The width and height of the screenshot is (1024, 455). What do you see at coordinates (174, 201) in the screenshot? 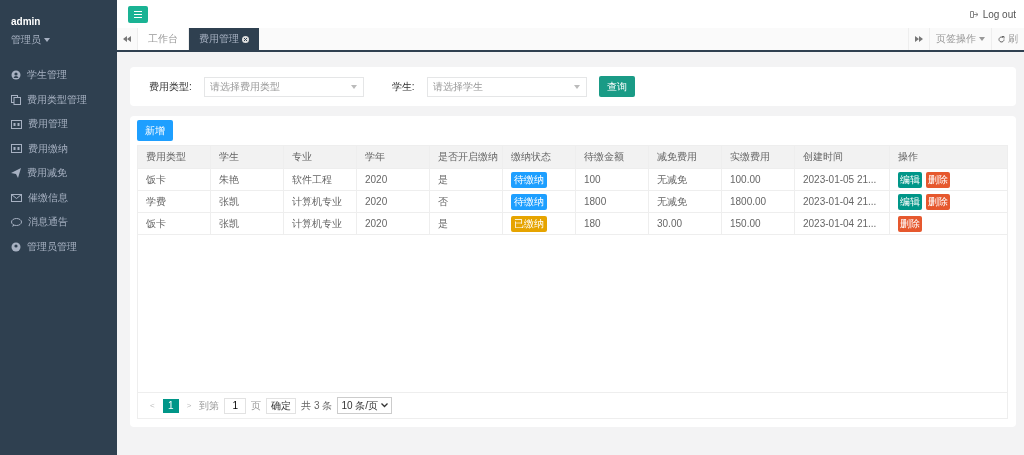
I see `table-cell: 学费` at bounding box center [174, 201].